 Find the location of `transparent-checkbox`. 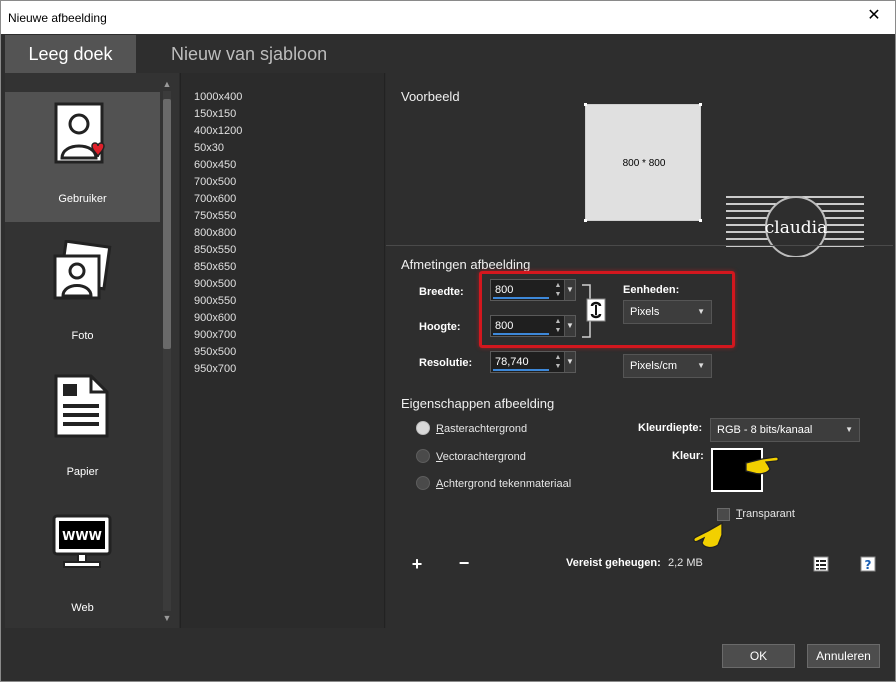

transparent-checkbox is located at coordinates (723, 514).